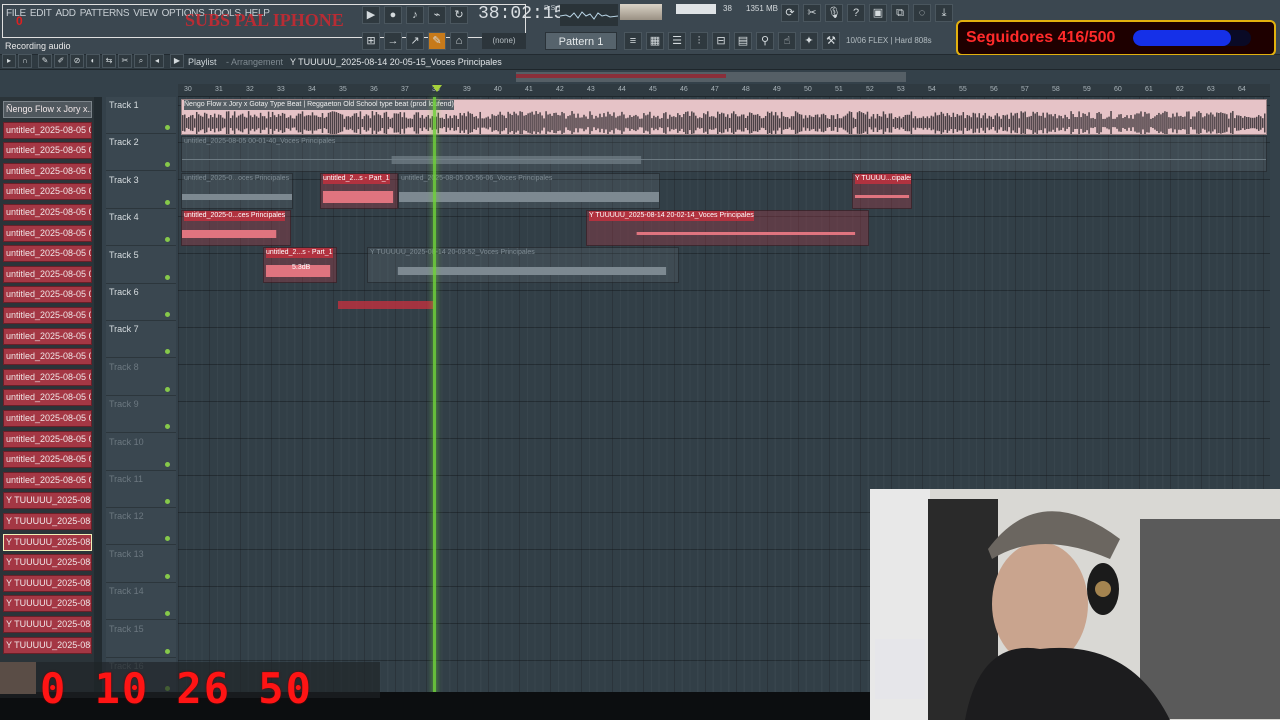 Image resolution: width=1280 pixels, height=720 pixels. What do you see at coordinates (141, 153) in the screenshot?
I see `track-header: Track 2` at bounding box center [141, 153].